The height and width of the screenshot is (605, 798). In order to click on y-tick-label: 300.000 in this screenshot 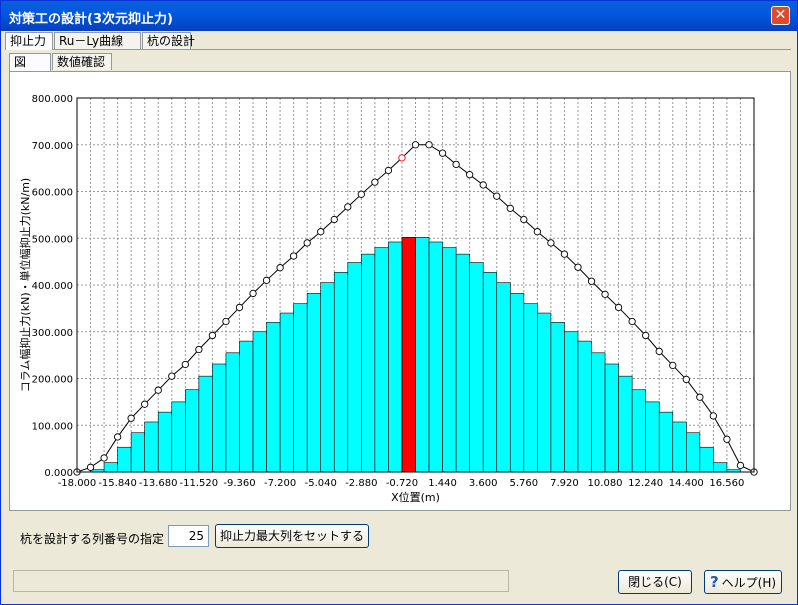, I will do `click(52, 333)`.